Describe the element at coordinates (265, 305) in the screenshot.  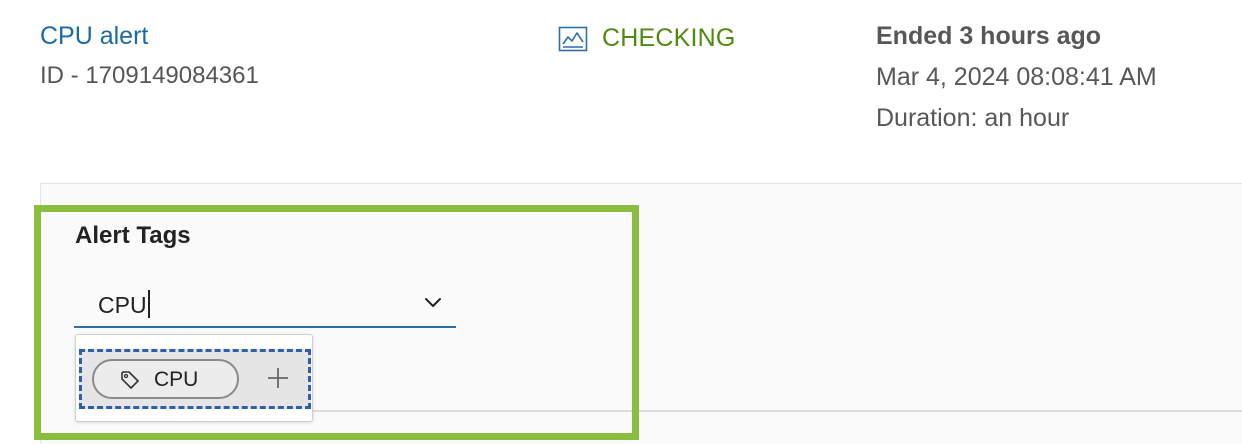
I see `tags-combobox: CPU` at that location.